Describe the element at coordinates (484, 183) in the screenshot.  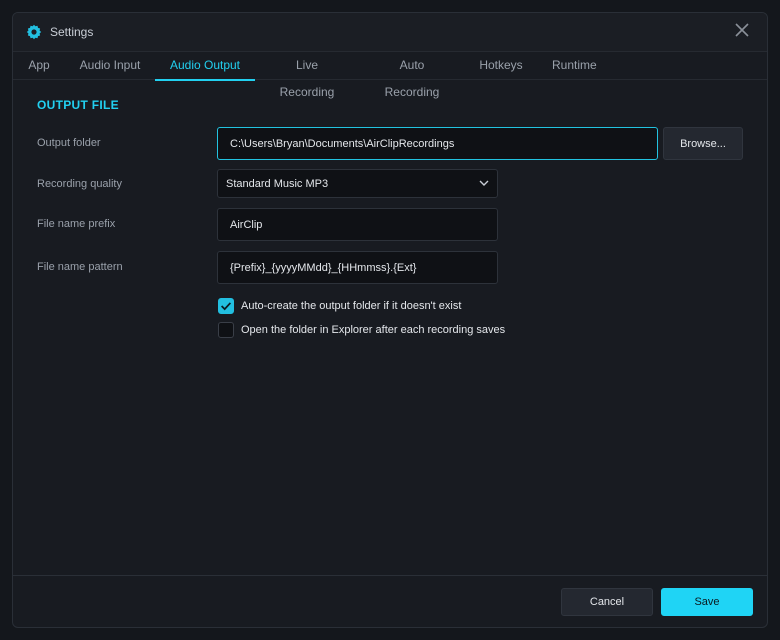
I see `chevron-down-icon` at that location.